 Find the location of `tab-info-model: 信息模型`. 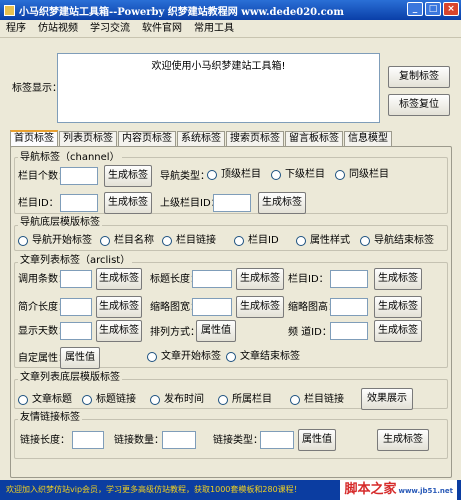

tab-info-model: 信息模型 is located at coordinates (368, 139).